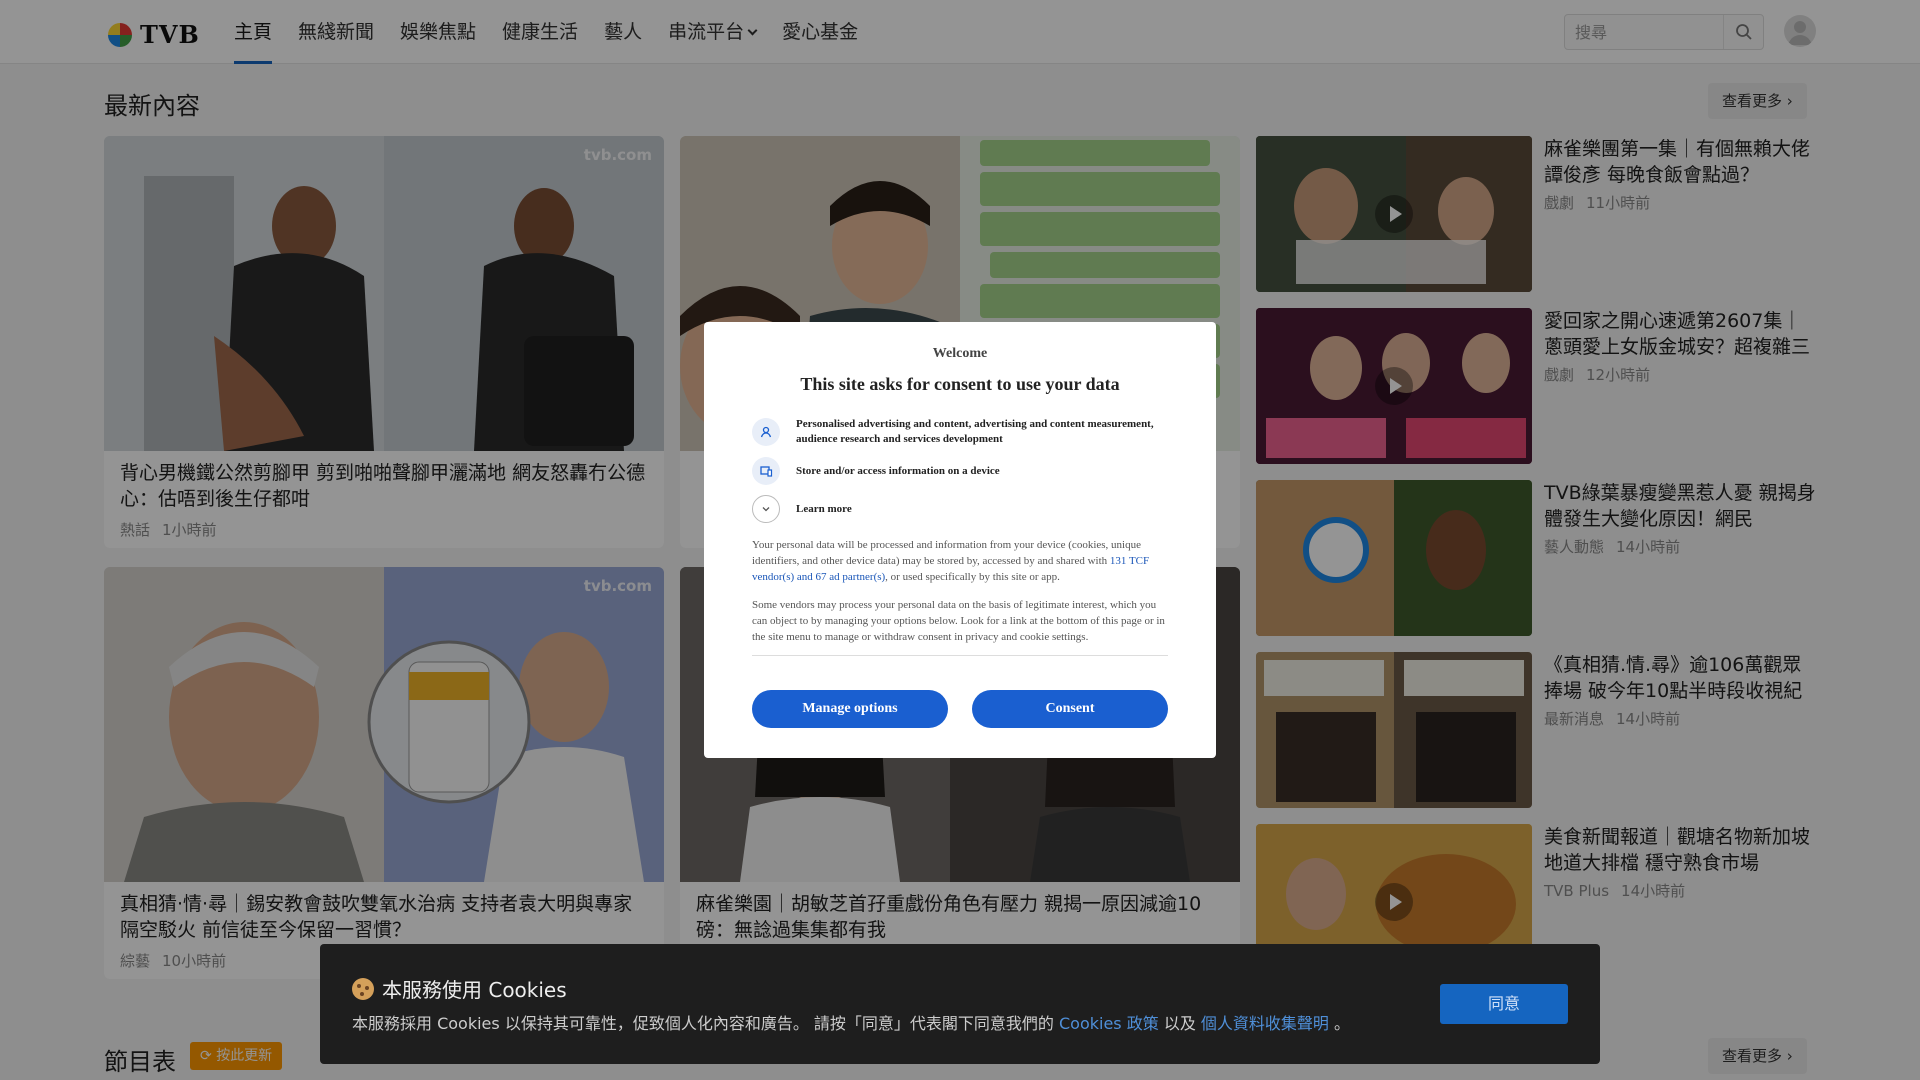 Image resolution: width=1920 pixels, height=1080 pixels. What do you see at coordinates (1265, 1023) in the screenshot?
I see `privacy-statement-link: 個人資料收集聲明` at bounding box center [1265, 1023].